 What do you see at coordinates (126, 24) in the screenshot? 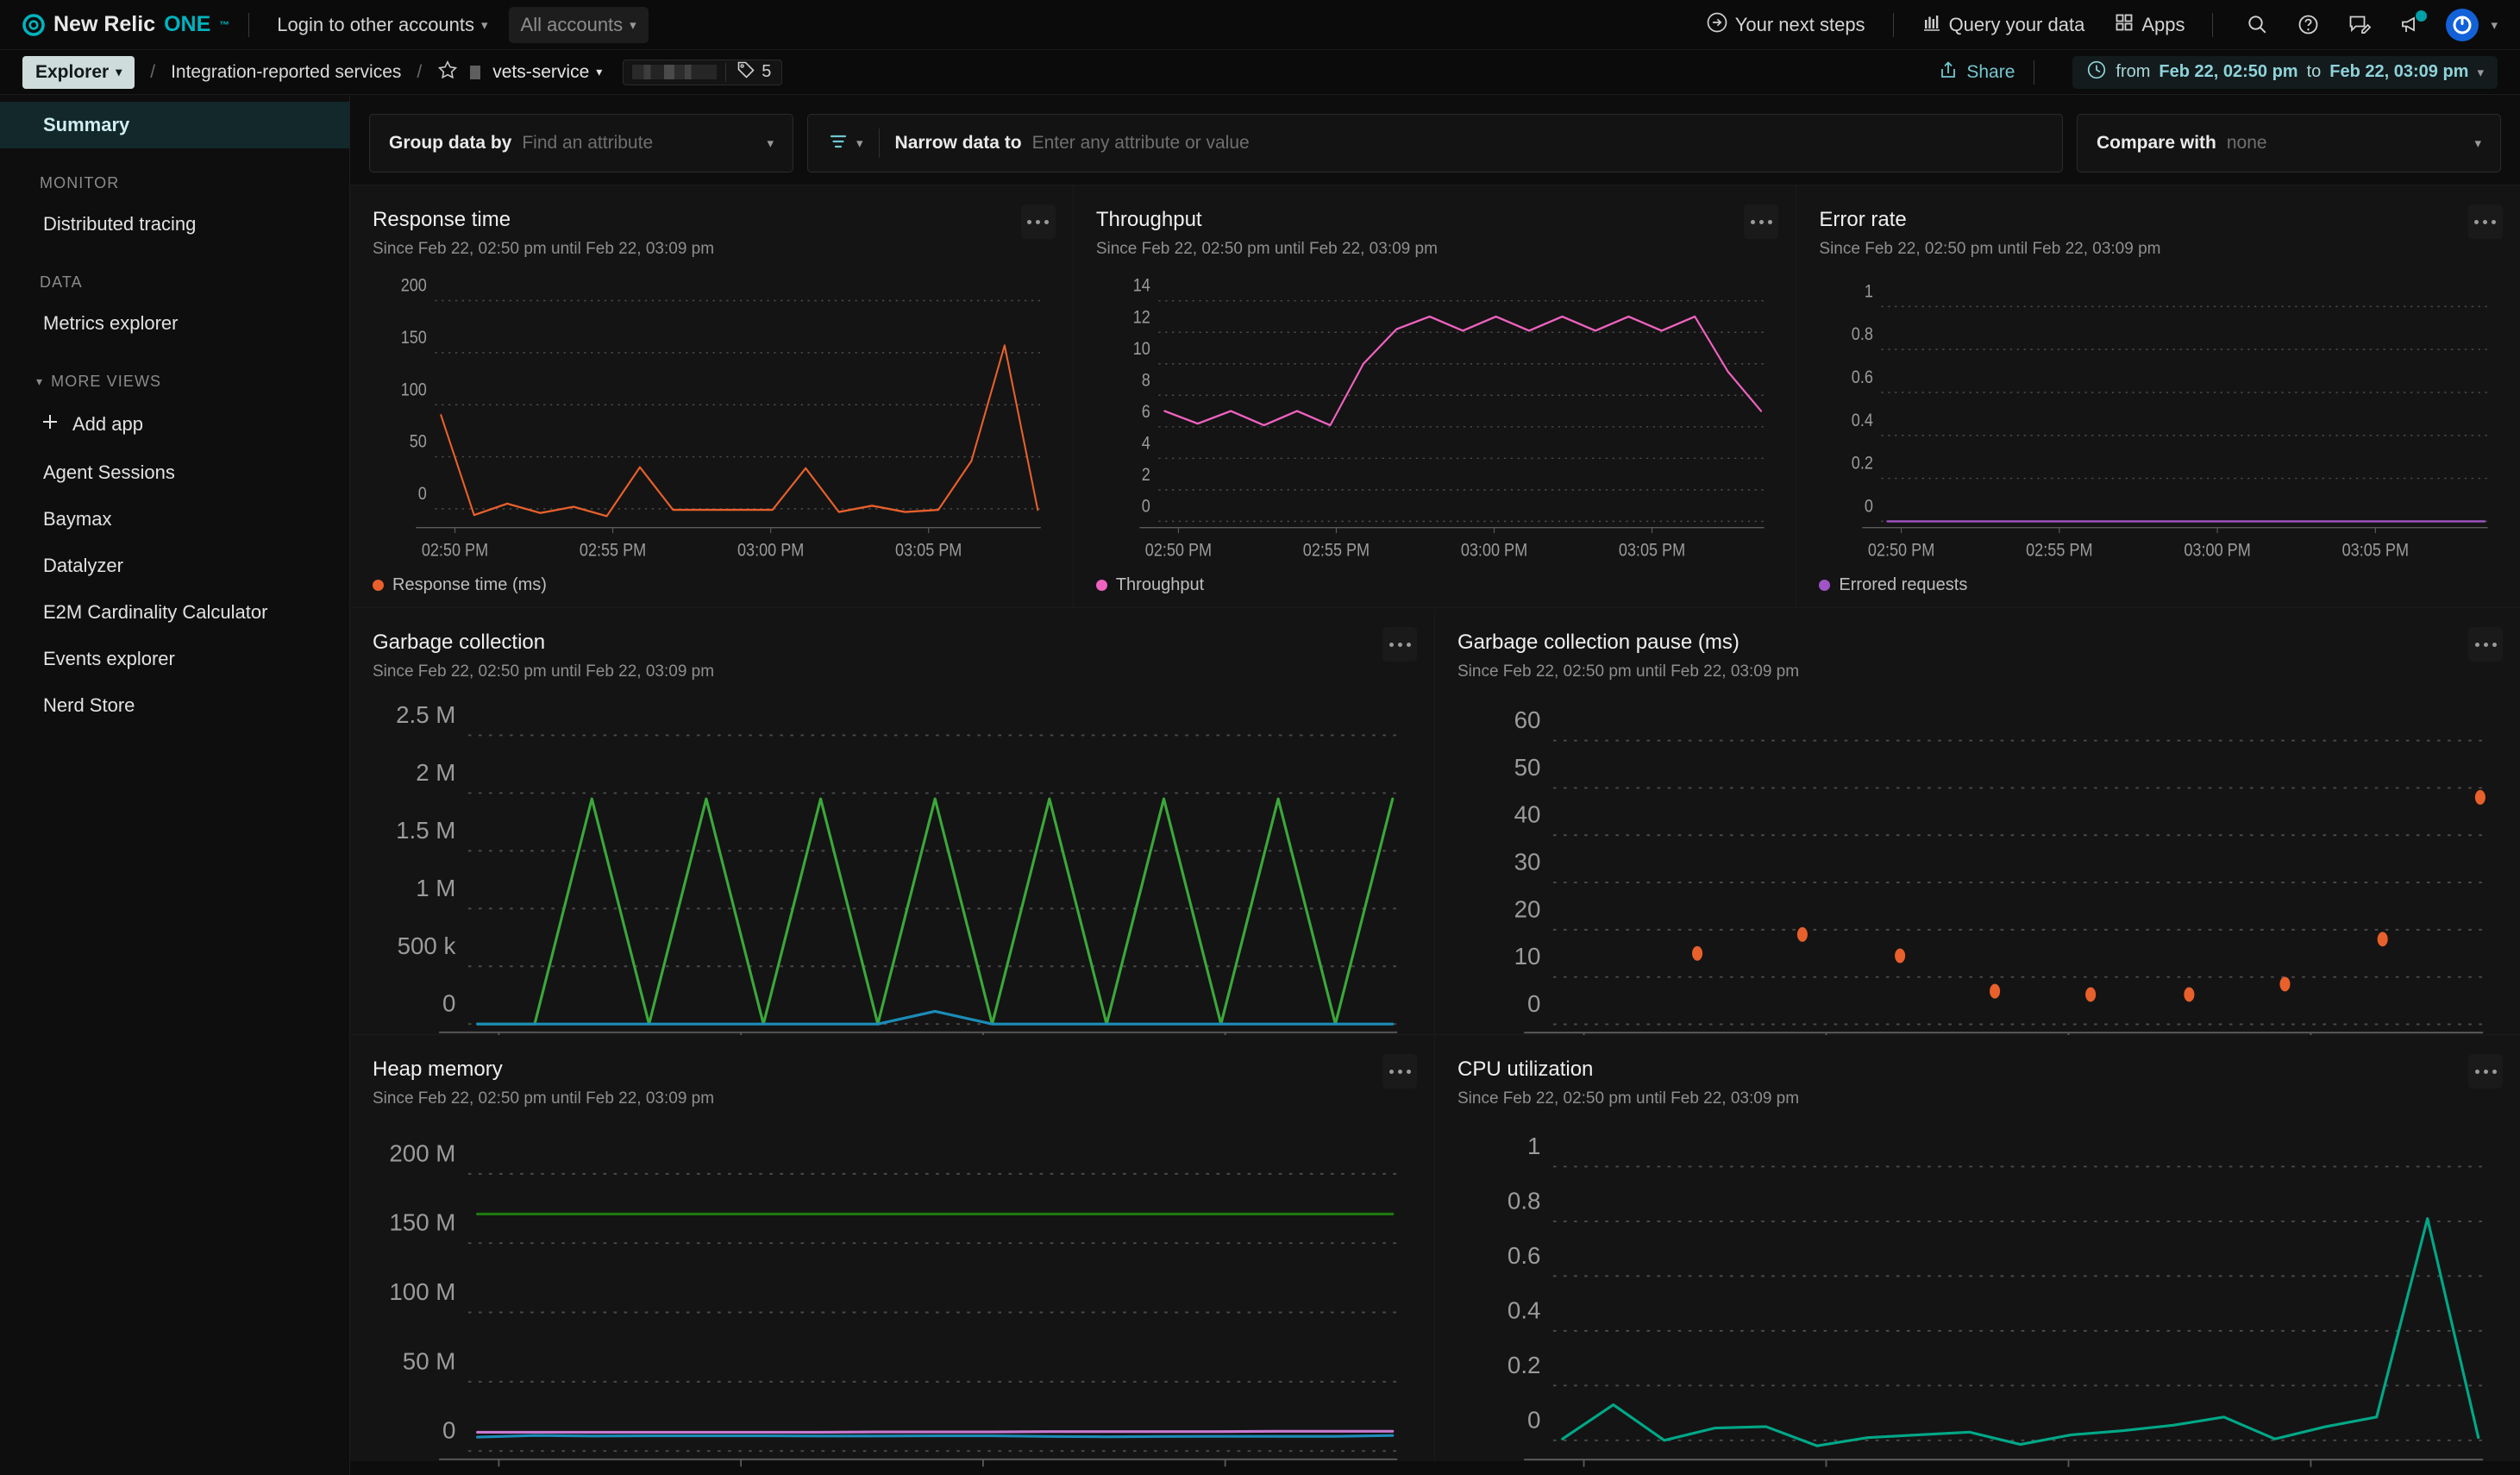
I see `brand-logo-newrelic-one: New Relic ONE ™` at bounding box center [126, 24].